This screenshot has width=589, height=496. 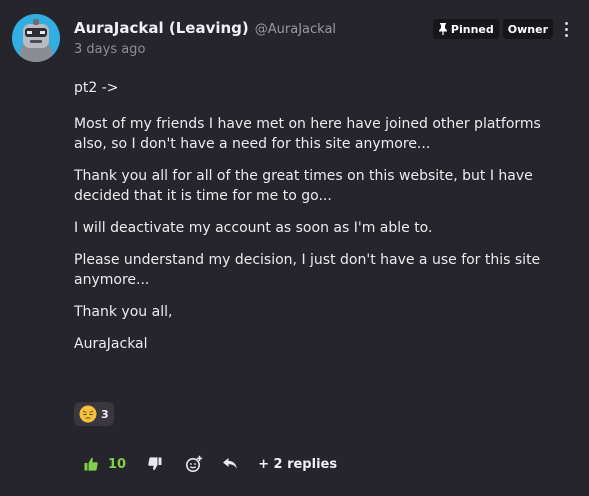 I want to click on like-button: 10, so click(x=105, y=464).